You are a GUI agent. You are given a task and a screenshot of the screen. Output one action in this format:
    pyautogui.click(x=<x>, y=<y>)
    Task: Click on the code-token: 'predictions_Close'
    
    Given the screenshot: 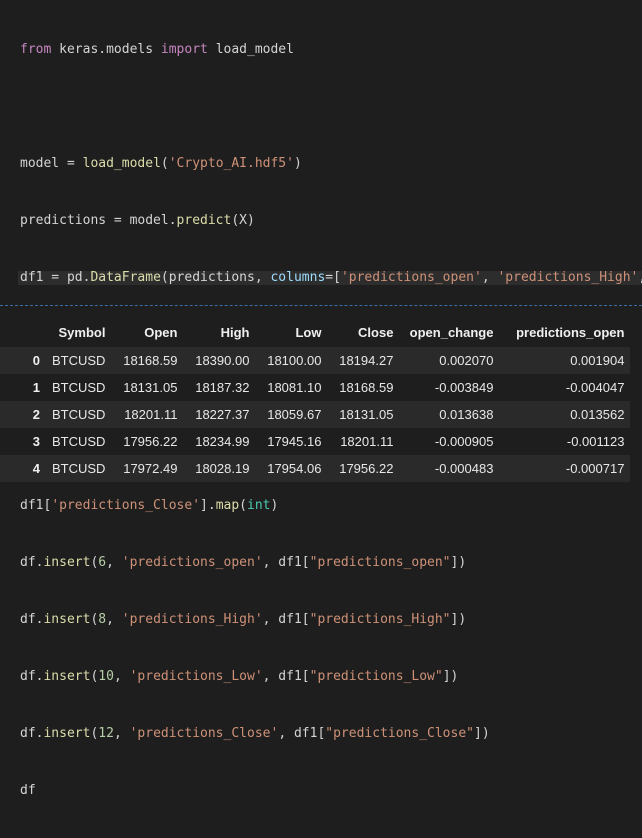 What is the action you would take?
    pyautogui.click(x=126, y=505)
    